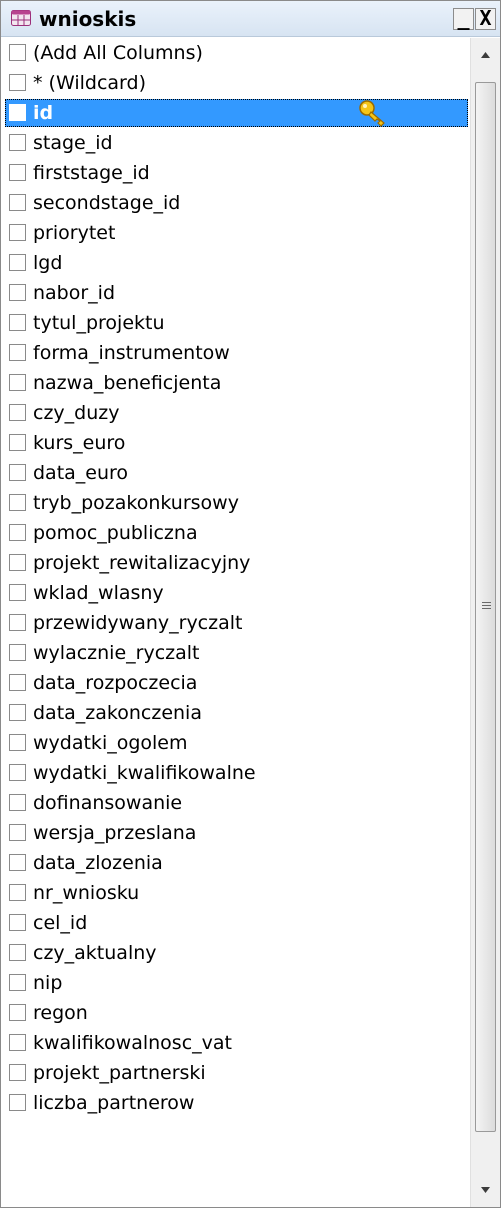 This screenshot has width=501, height=1208. What do you see at coordinates (60, 1013) in the screenshot?
I see `column-label: regon` at bounding box center [60, 1013].